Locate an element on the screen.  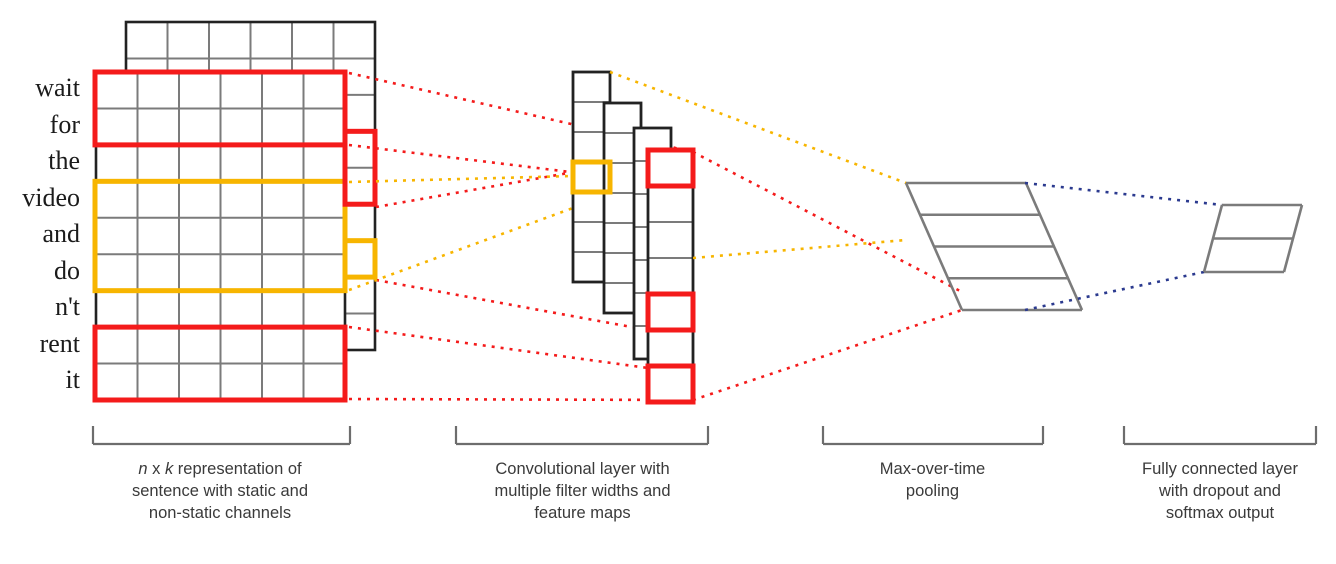
caption-input-line2: sentence with static and is located at coordinates (220, 491).